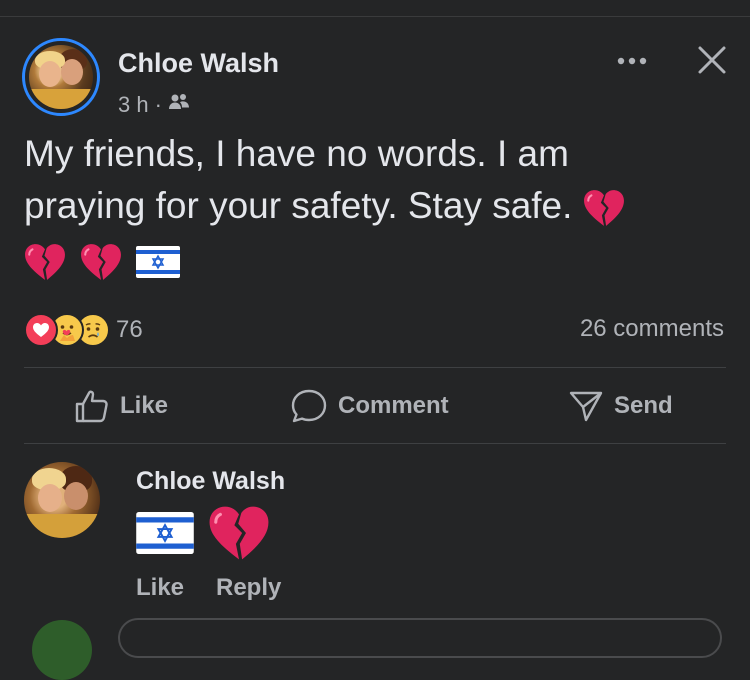 The height and width of the screenshot is (680, 750). I want to click on like-button: Like, so click(121, 406).